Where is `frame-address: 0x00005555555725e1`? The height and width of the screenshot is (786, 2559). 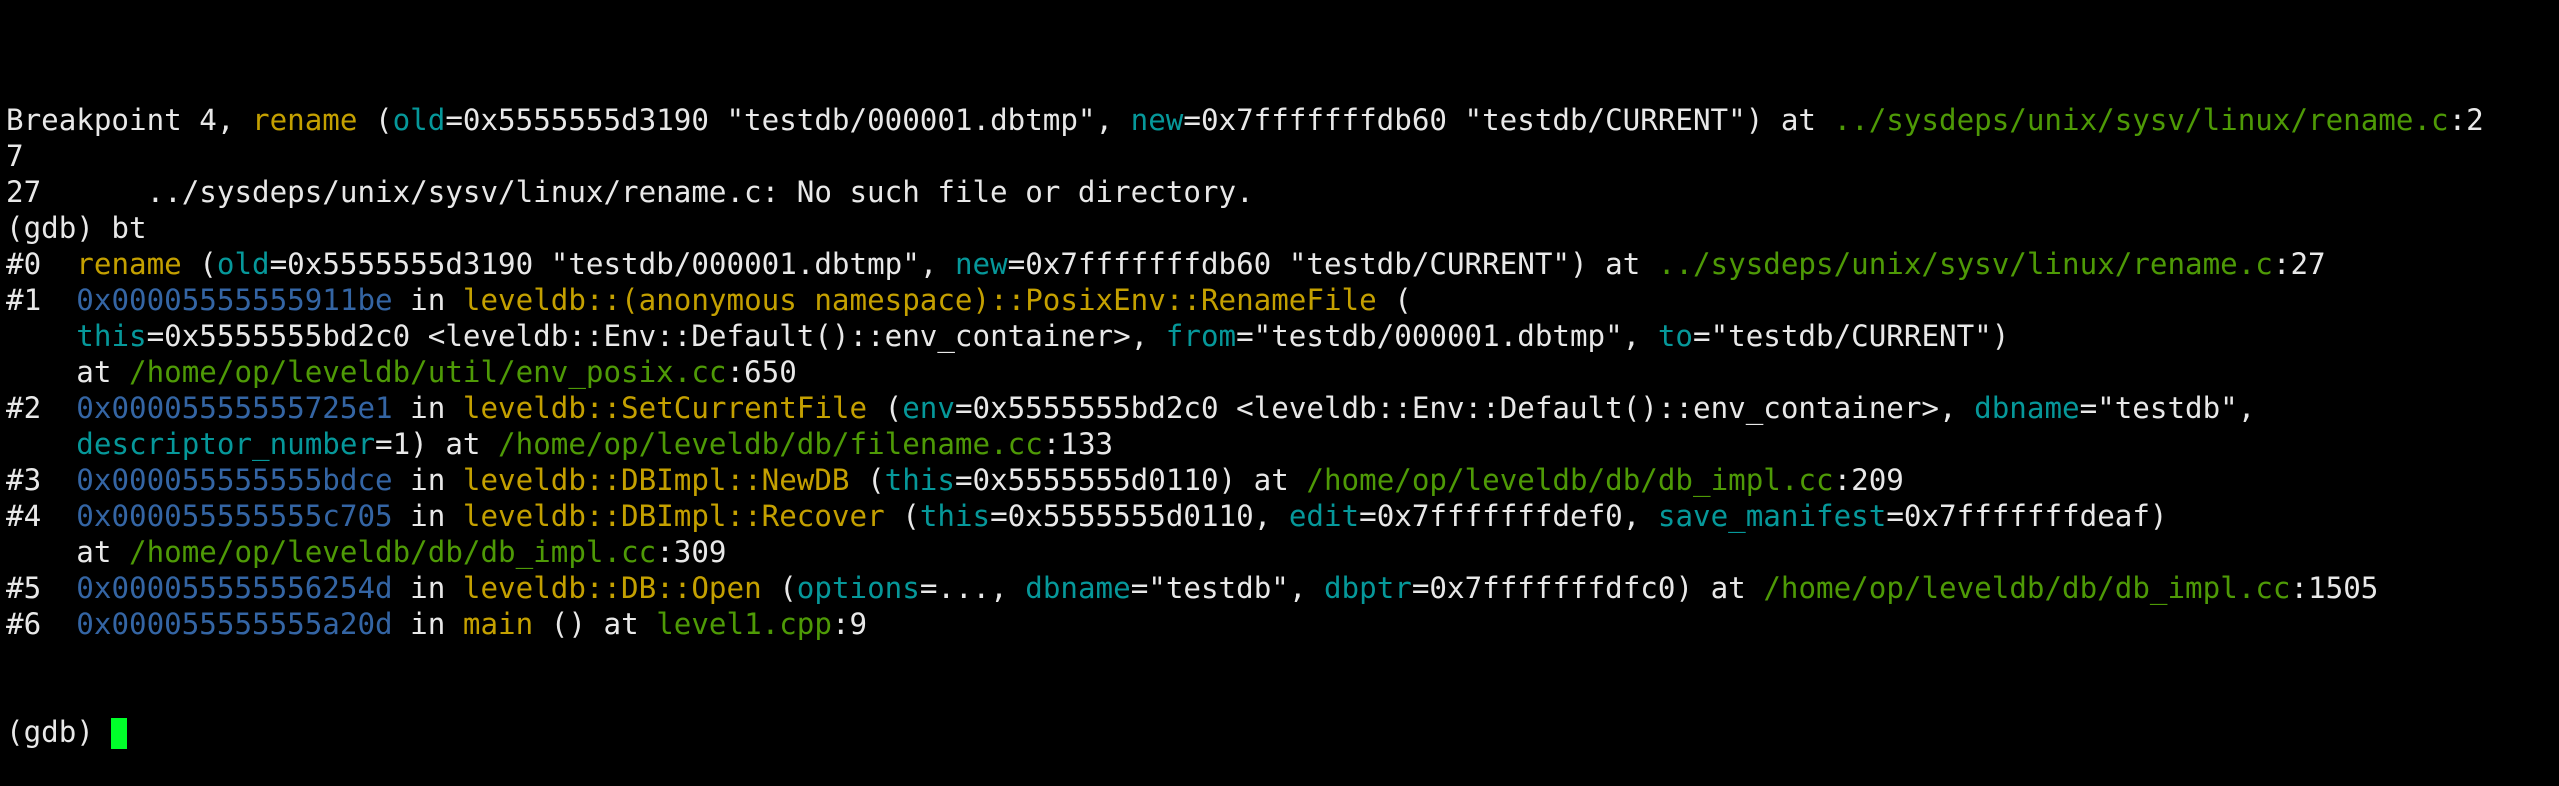
frame-address: 0x00005555555725e1 is located at coordinates (234, 408).